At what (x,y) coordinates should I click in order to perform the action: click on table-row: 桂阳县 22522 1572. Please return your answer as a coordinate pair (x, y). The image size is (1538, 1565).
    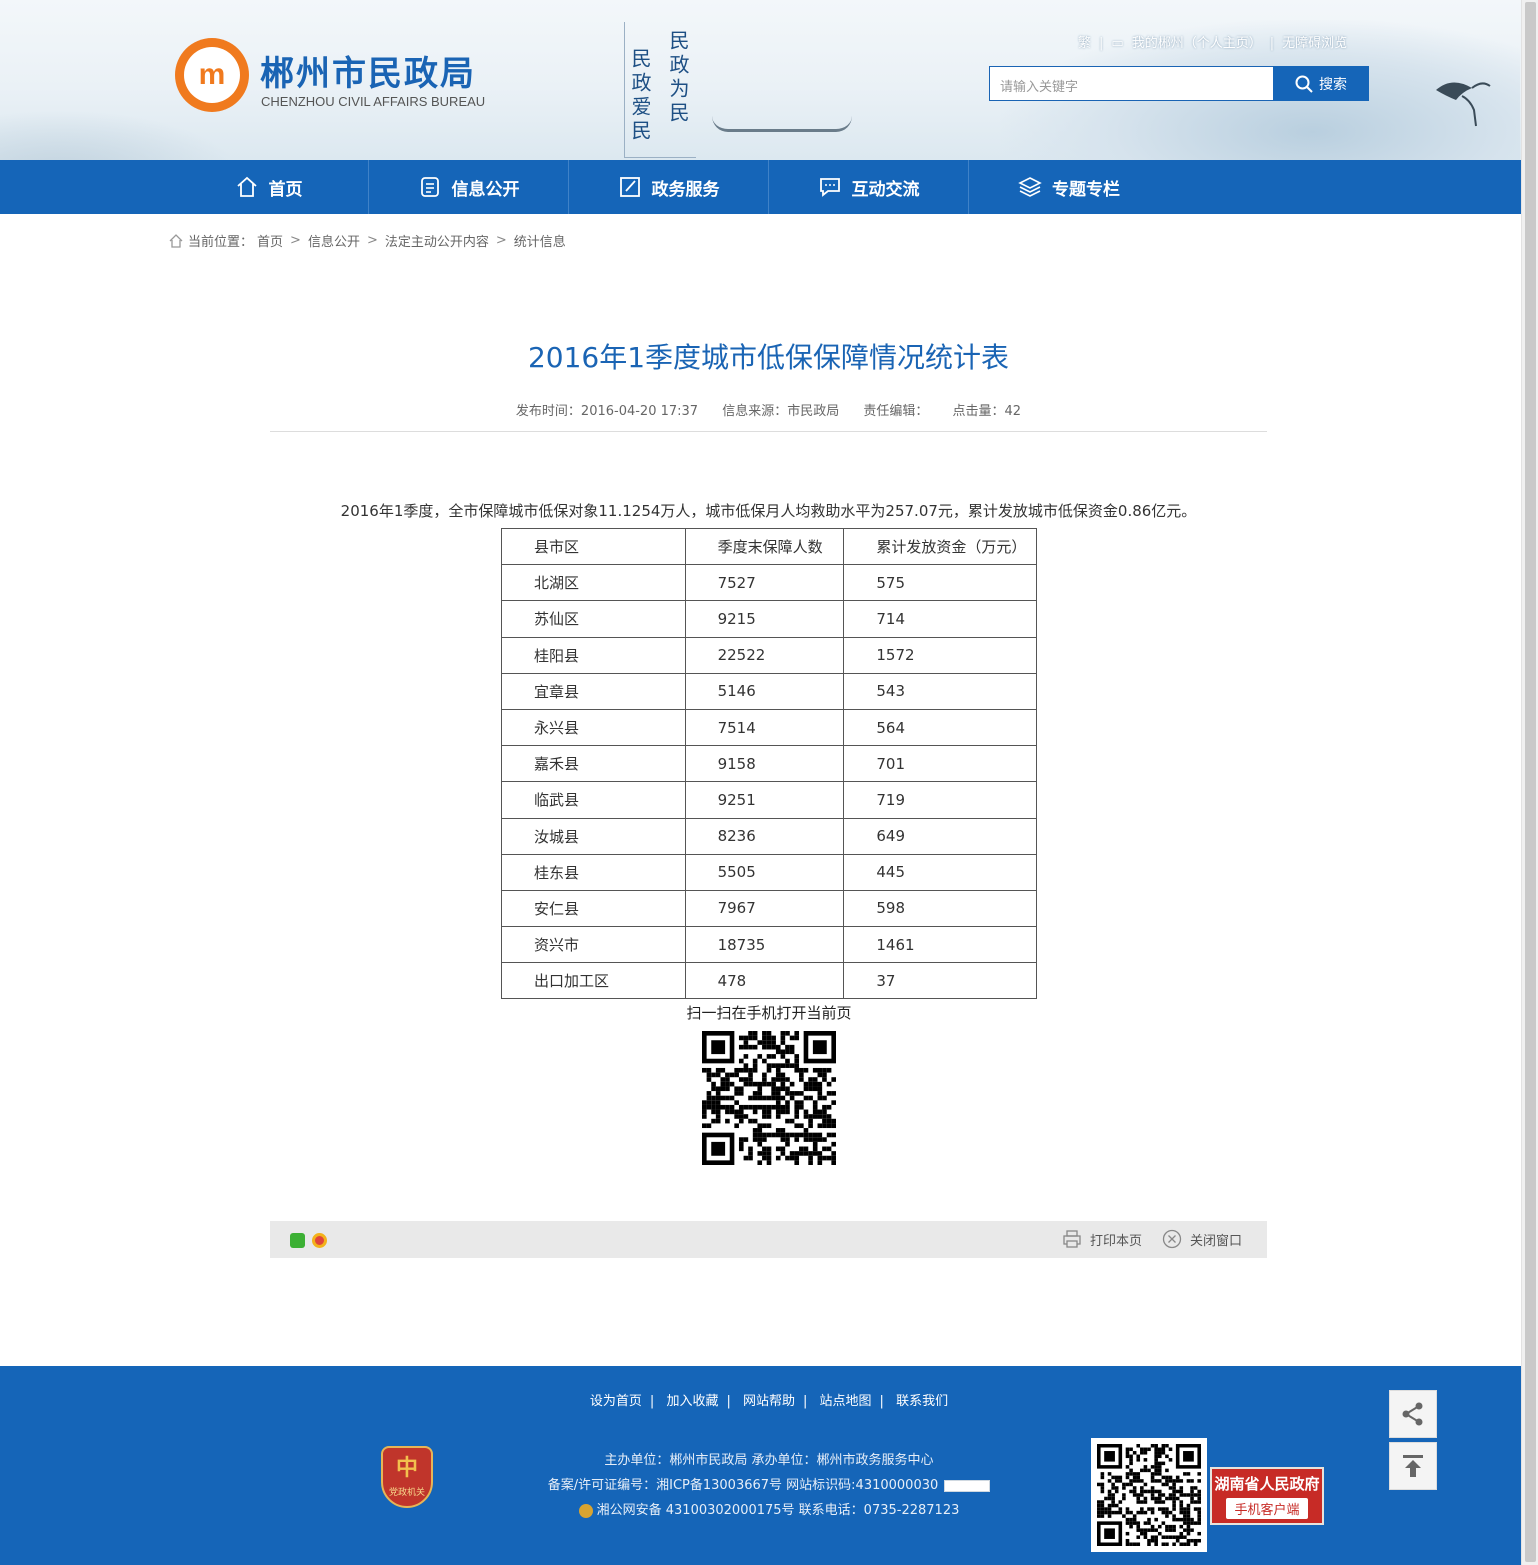
    Looking at the image, I should click on (769, 655).